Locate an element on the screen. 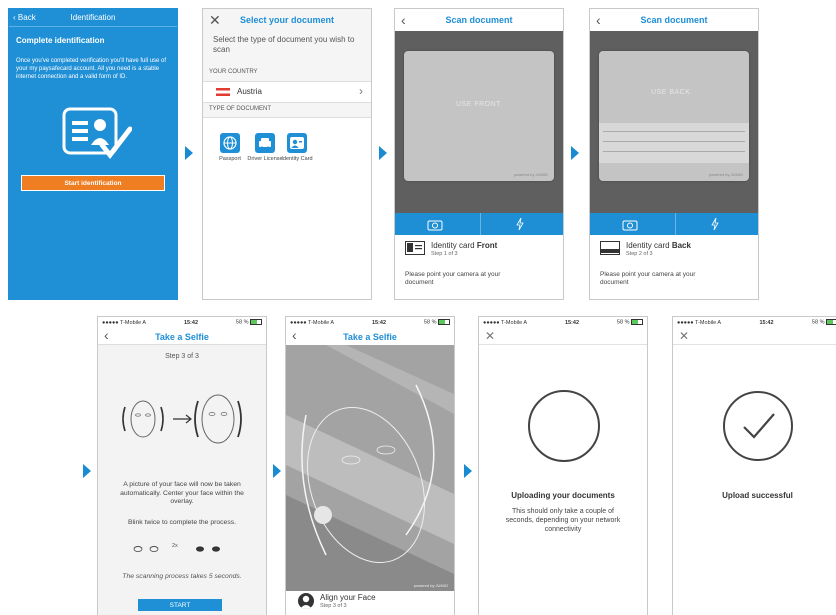  id-person-icon is located at coordinates (297, 143).